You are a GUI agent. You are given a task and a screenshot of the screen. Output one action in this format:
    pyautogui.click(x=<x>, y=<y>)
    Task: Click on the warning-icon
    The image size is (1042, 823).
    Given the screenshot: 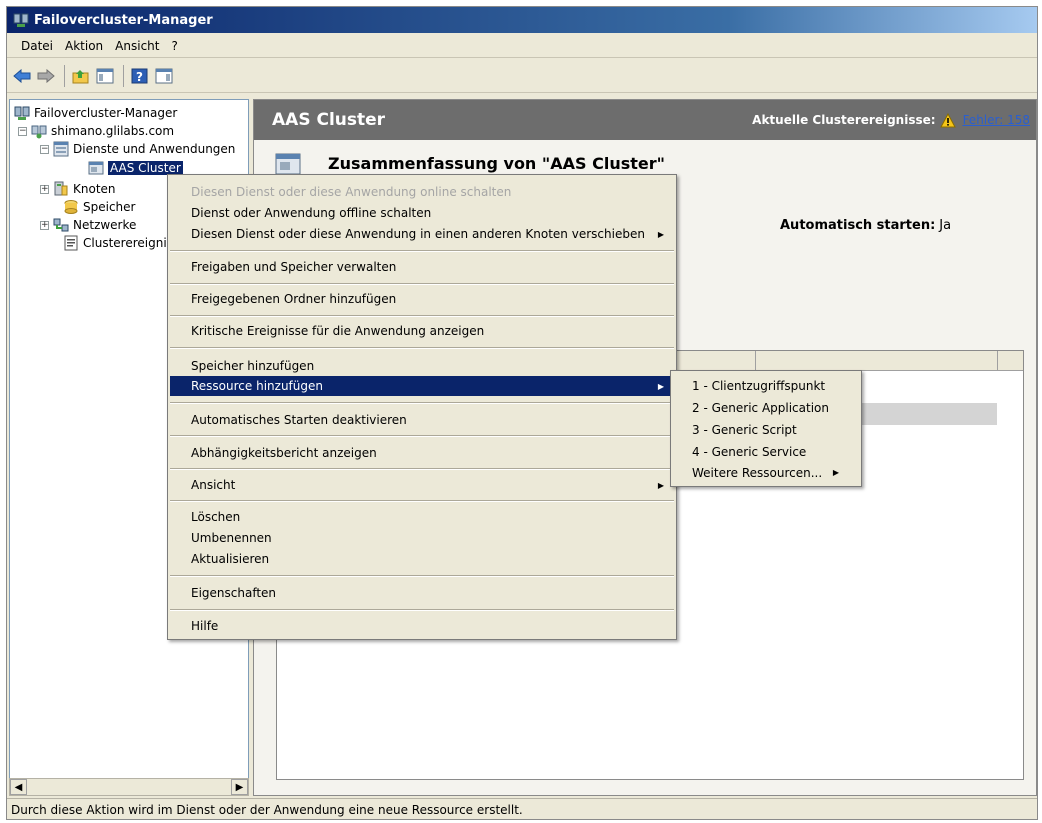 What is the action you would take?
    pyautogui.click(x=947, y=119)
    